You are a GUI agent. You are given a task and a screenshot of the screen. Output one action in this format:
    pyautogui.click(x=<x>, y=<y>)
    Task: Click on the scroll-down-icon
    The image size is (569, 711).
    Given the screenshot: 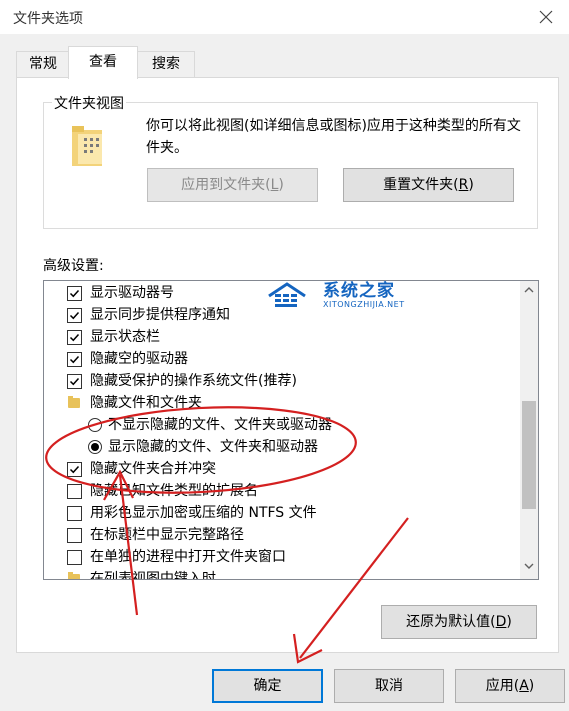 What is the action you would take?
    pyautogui.click(x=529, y=567)
    